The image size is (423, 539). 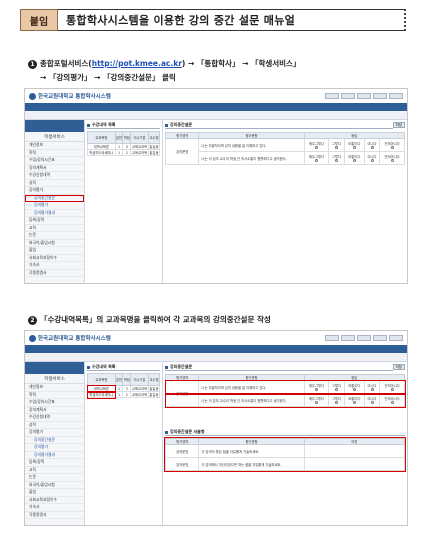 What do you see at coordinates (279, 367) in the screenshot?
I see `eval-panel-title: 강의중간설문` at bounding box center [279, 367].